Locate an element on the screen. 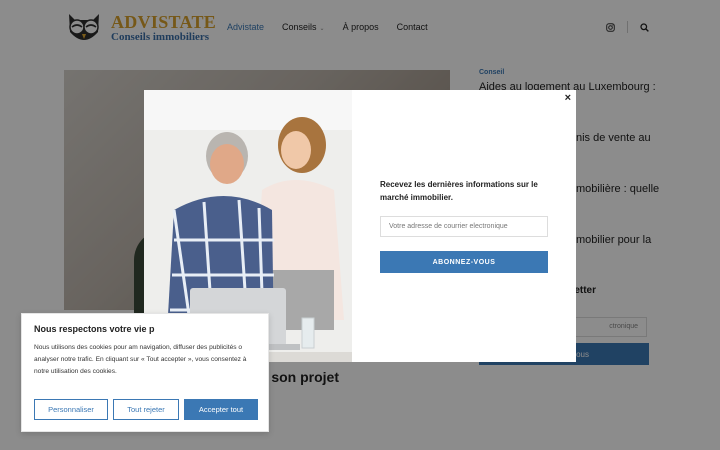  close-icon: × is located at coordinates (568, 98).